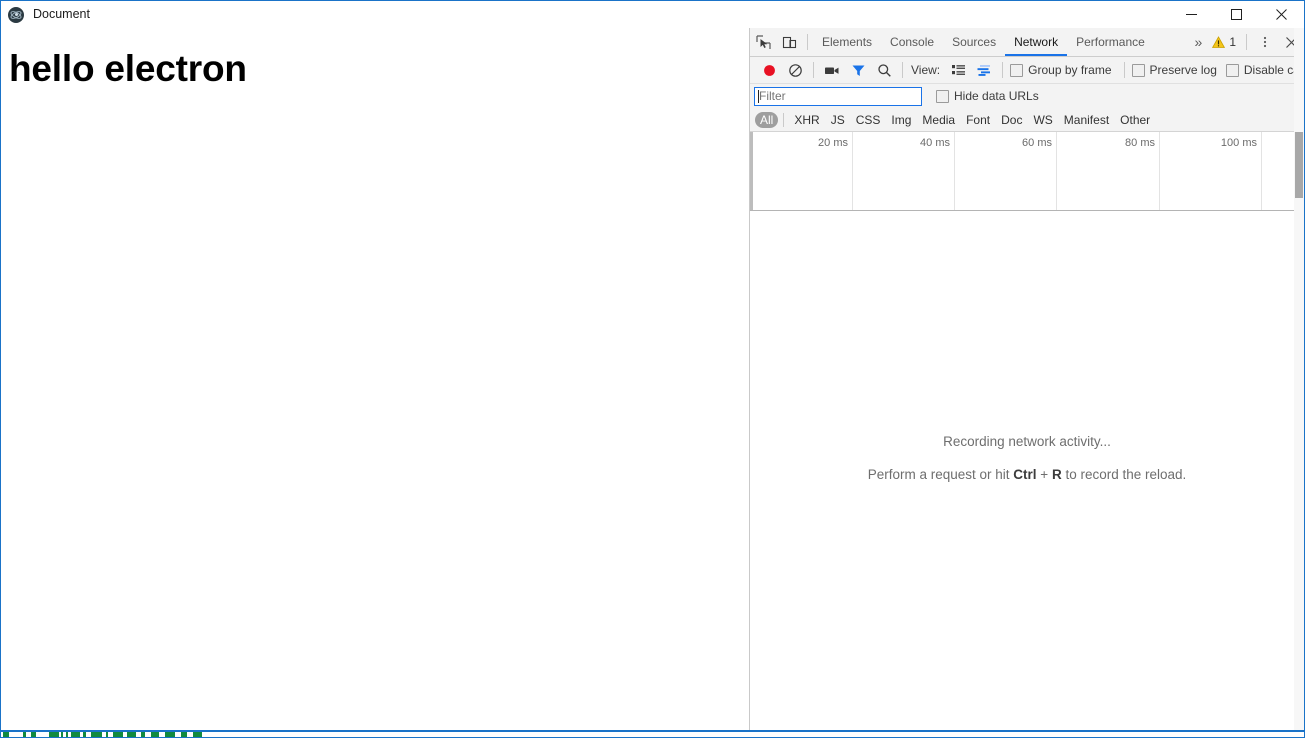  What do you see at coordinates (128, 68) in the screenshot?
I see `page-title: hello electron` at bounding box center [128, 68].